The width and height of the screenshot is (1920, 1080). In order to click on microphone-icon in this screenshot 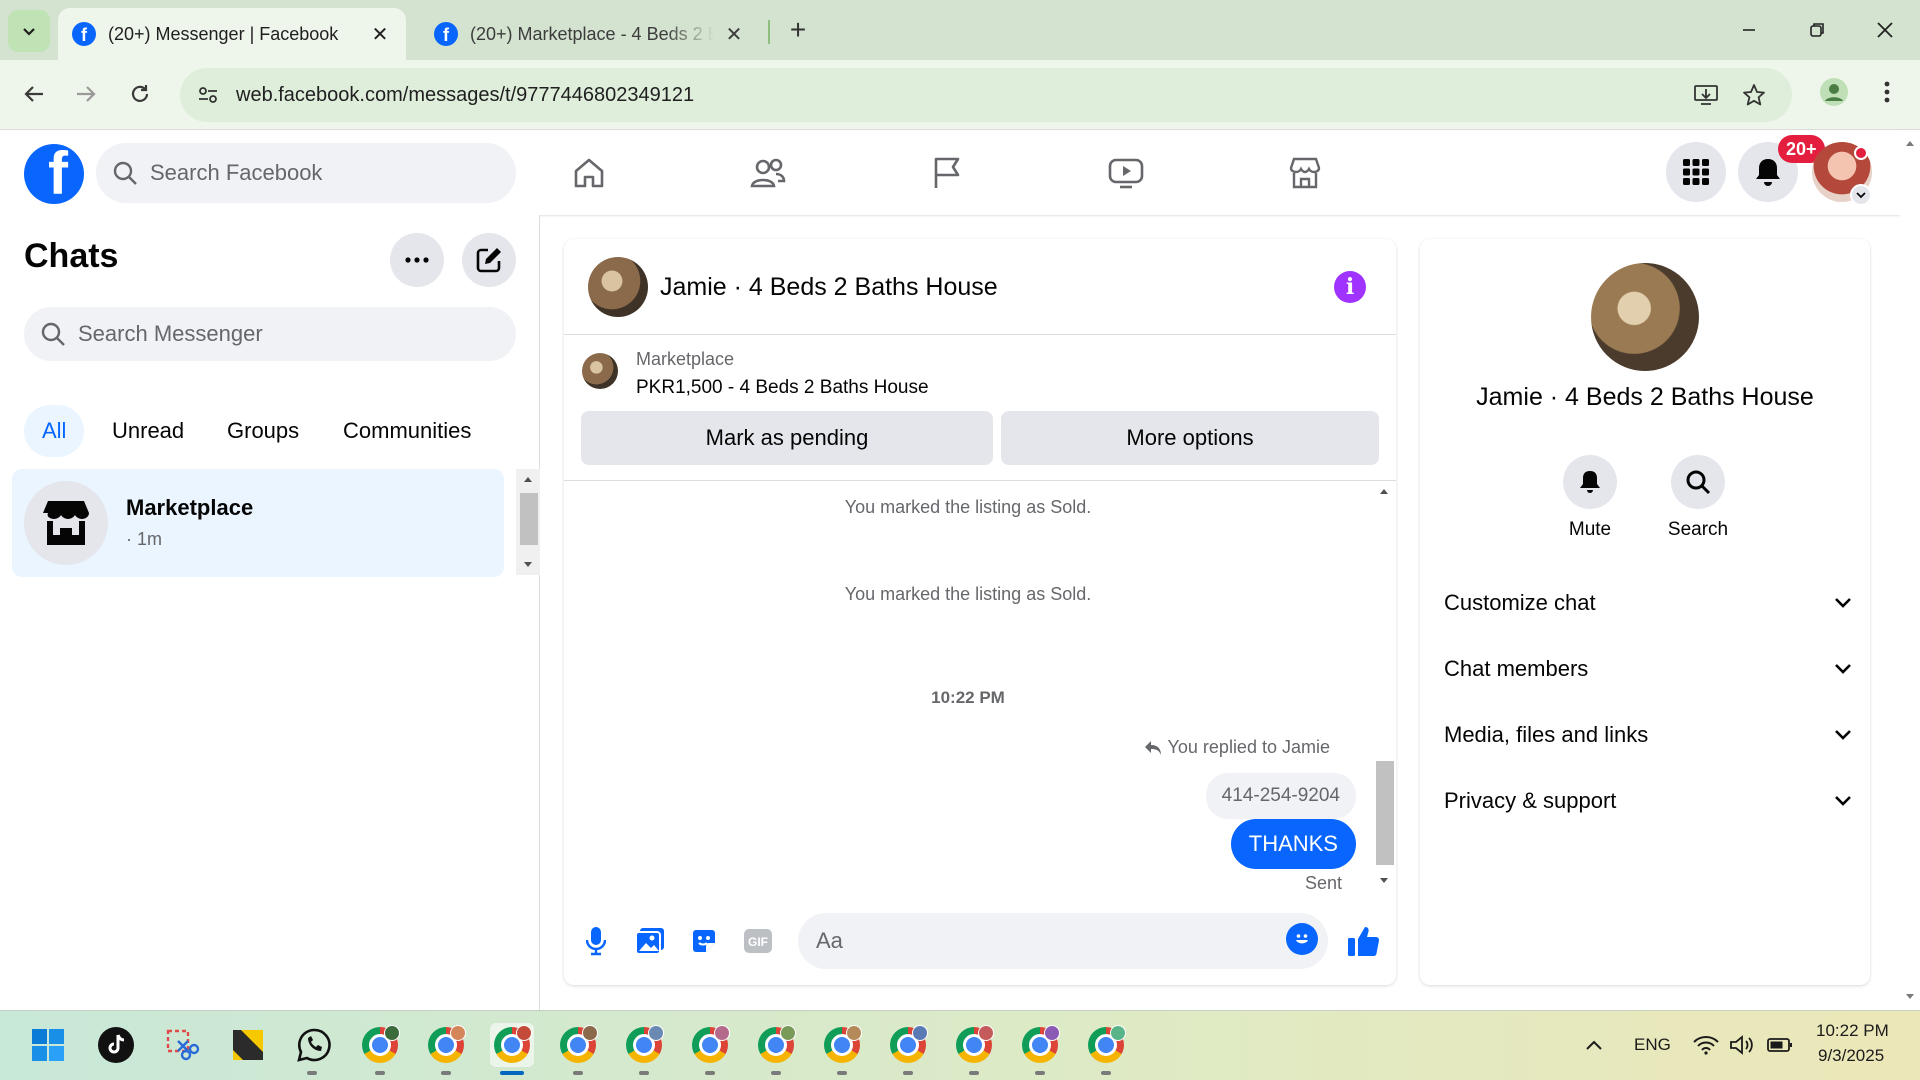, I will do `click(596, 941)`.